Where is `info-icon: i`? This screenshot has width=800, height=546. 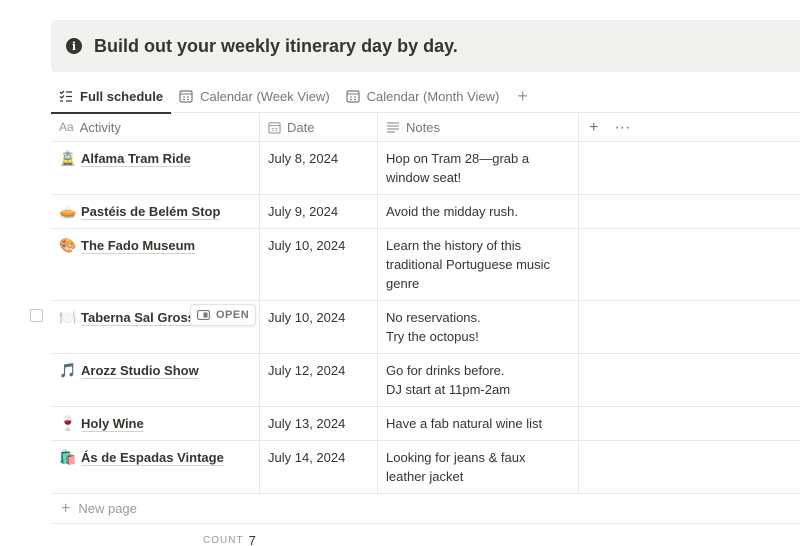 info-icon: i is located at coordinates (74, 46).